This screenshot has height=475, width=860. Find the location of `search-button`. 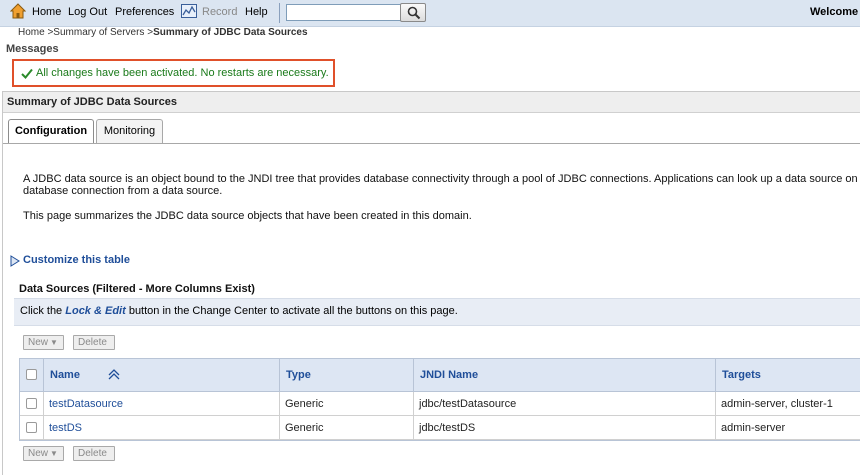

search-button is located at coordinates (413, 12).